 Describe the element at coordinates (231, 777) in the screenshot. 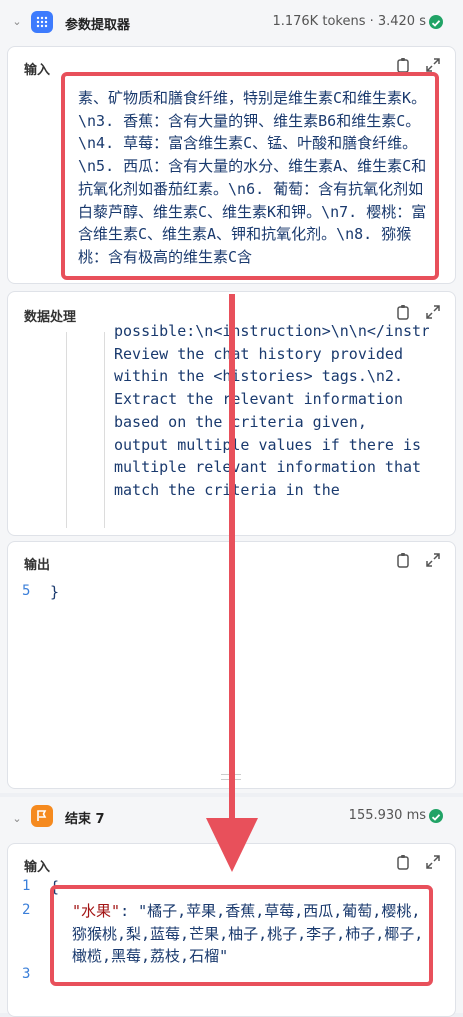

I see `resize-handle` at that location.